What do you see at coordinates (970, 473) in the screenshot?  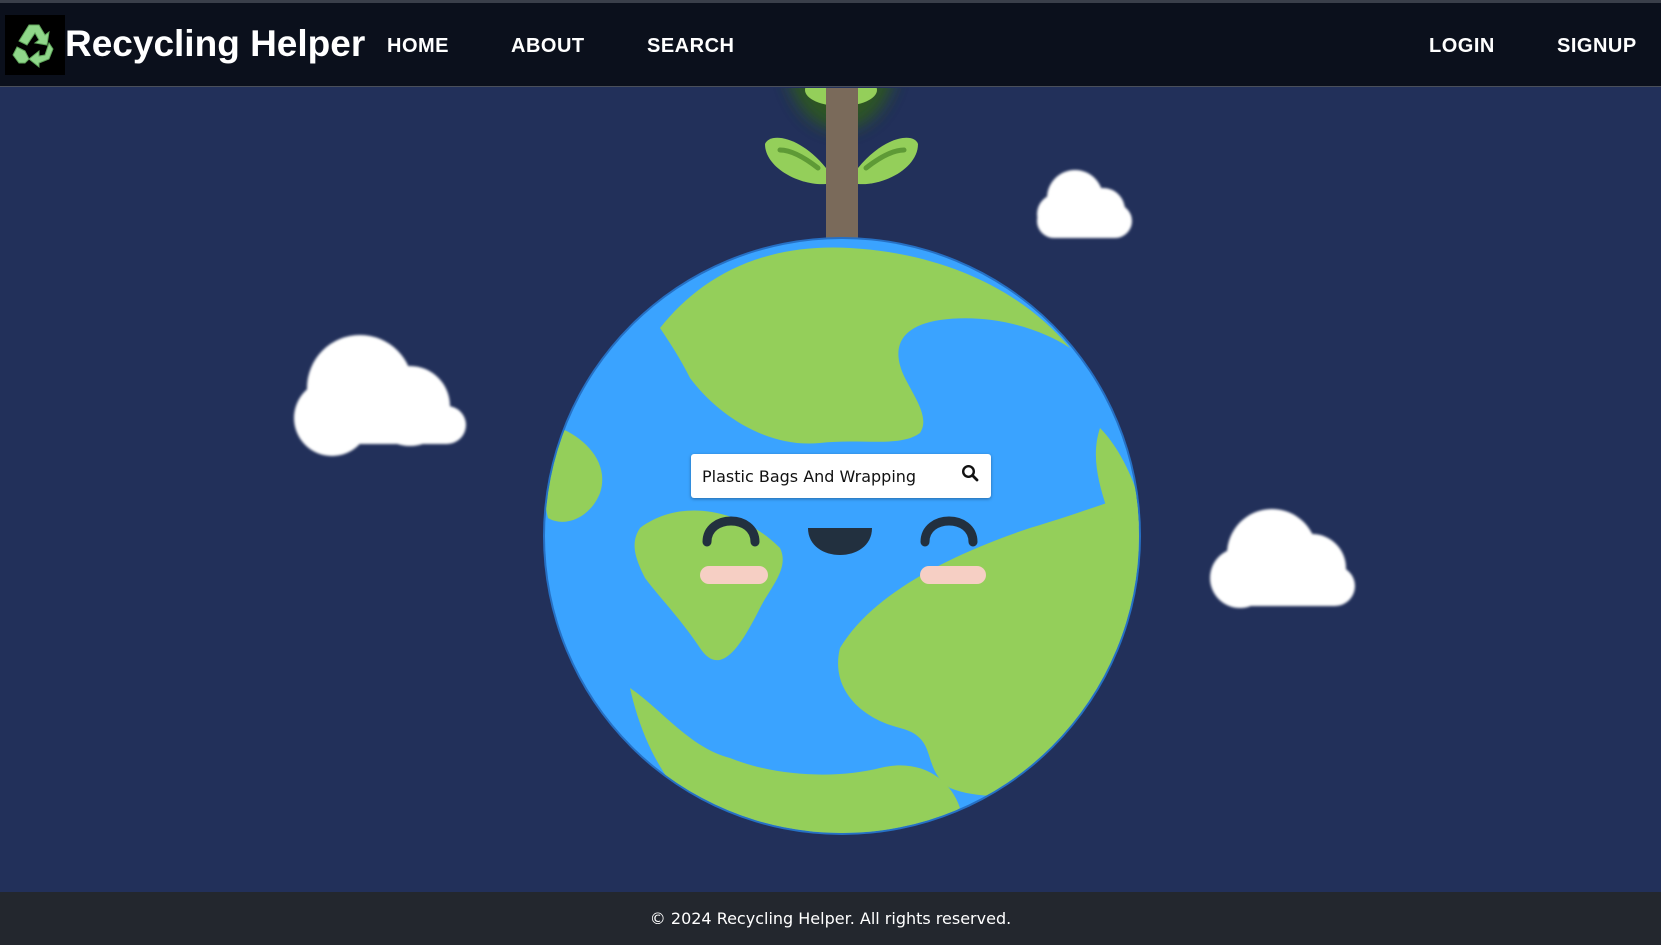 I see `search-icon` at bounding box center [970, 473].